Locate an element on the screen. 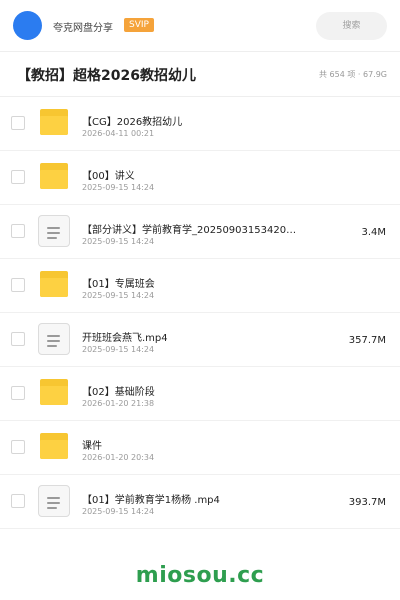 This screenshot has height=600, width=400. file-name: 开班班会燕飞.mp4 is located at coordinates (125, 338).